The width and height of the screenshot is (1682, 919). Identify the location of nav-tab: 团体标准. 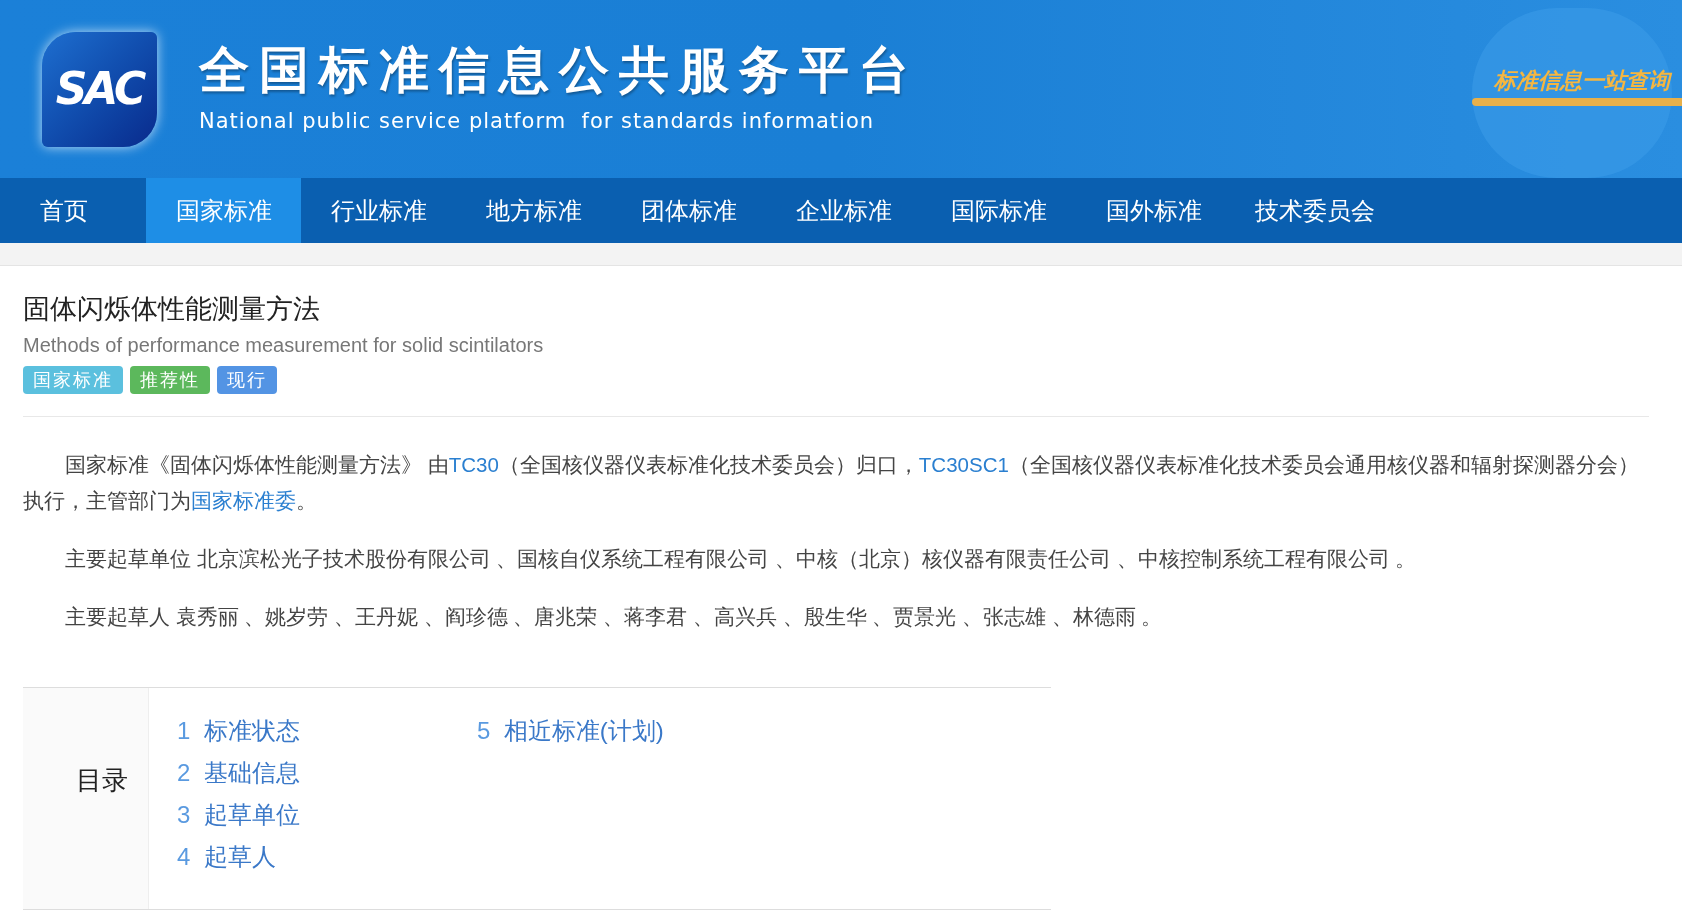
(688, 210).